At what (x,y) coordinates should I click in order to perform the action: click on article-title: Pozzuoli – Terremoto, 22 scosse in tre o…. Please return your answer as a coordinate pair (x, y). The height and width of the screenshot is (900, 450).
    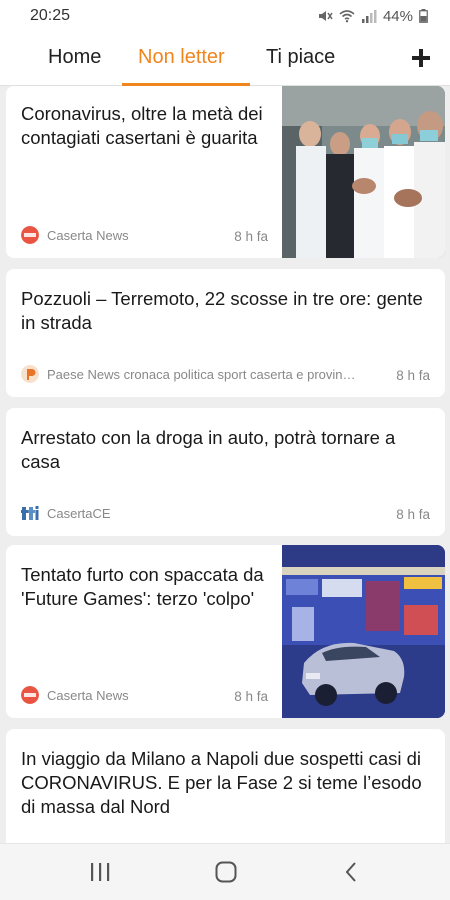
    Looking at the image, I should click on (231, 311).